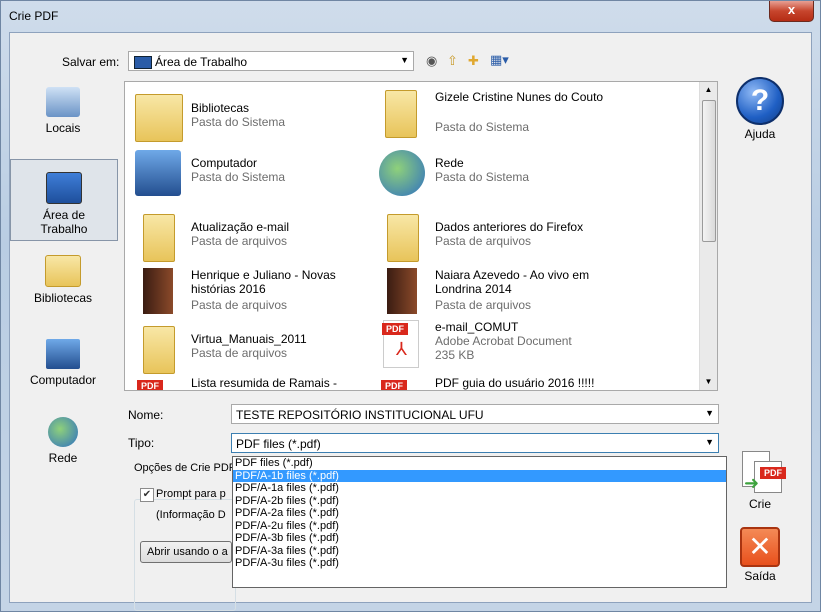  Describe the element at coordinates (515, 383) in the screenshot. I see `file-name: PDF guia do usuário 2016 !!!!!` at that location.